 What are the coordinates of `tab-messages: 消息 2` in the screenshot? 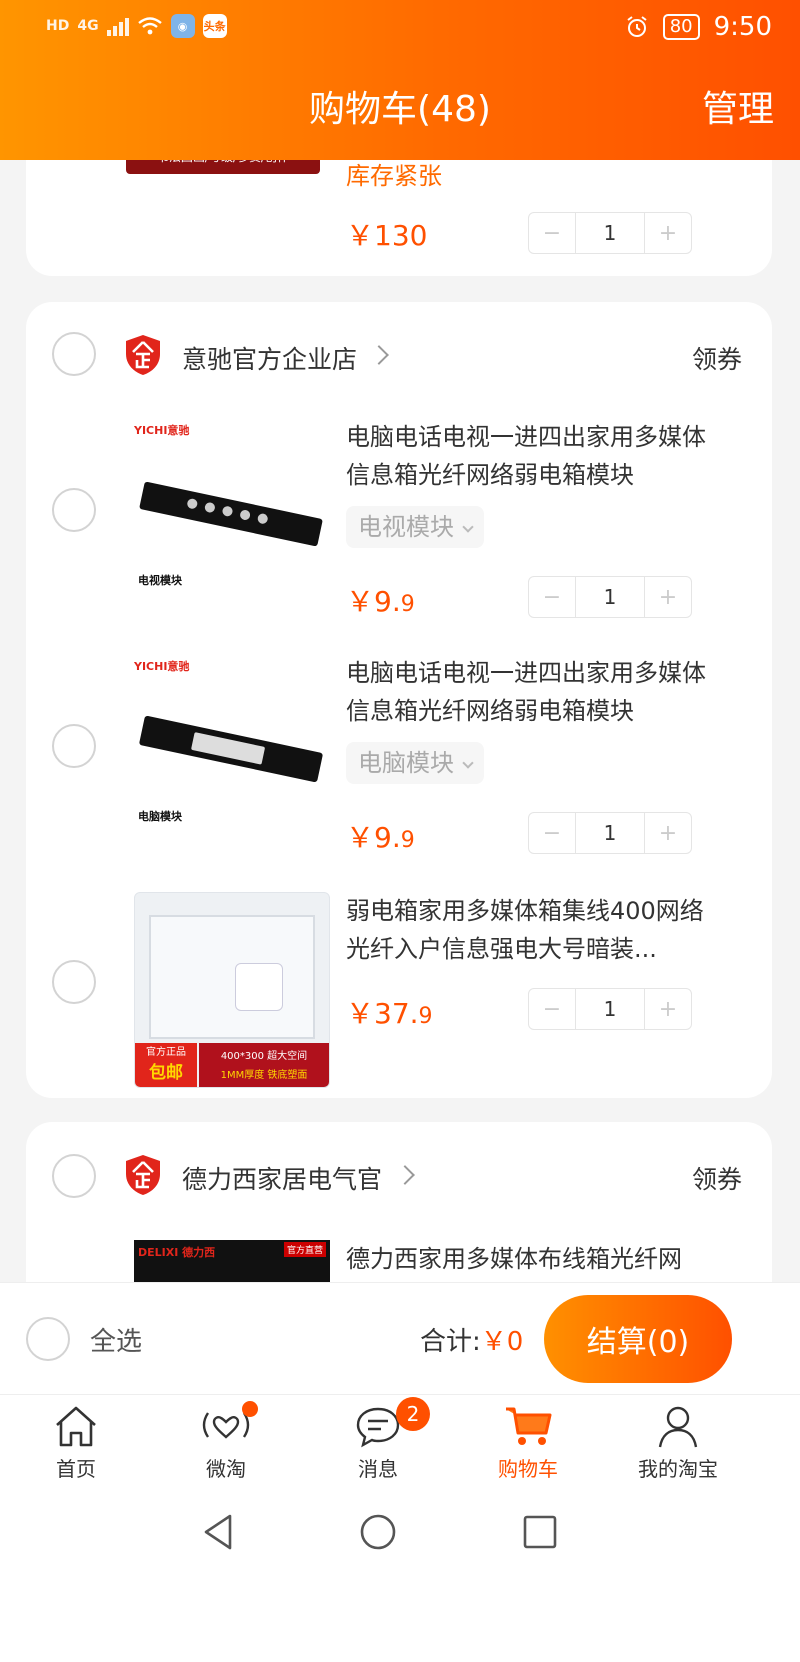 It's located at (378, 1439).